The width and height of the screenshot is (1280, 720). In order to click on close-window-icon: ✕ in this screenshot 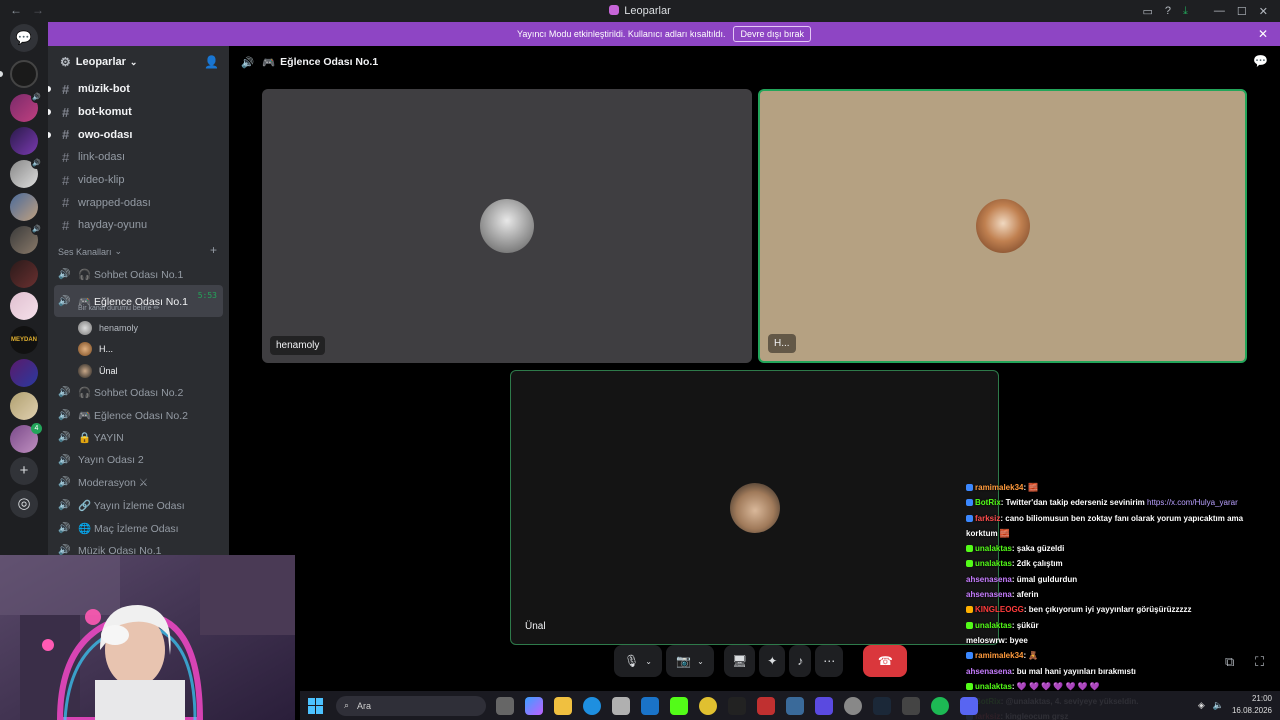, I will do `click(1263, 11)`.